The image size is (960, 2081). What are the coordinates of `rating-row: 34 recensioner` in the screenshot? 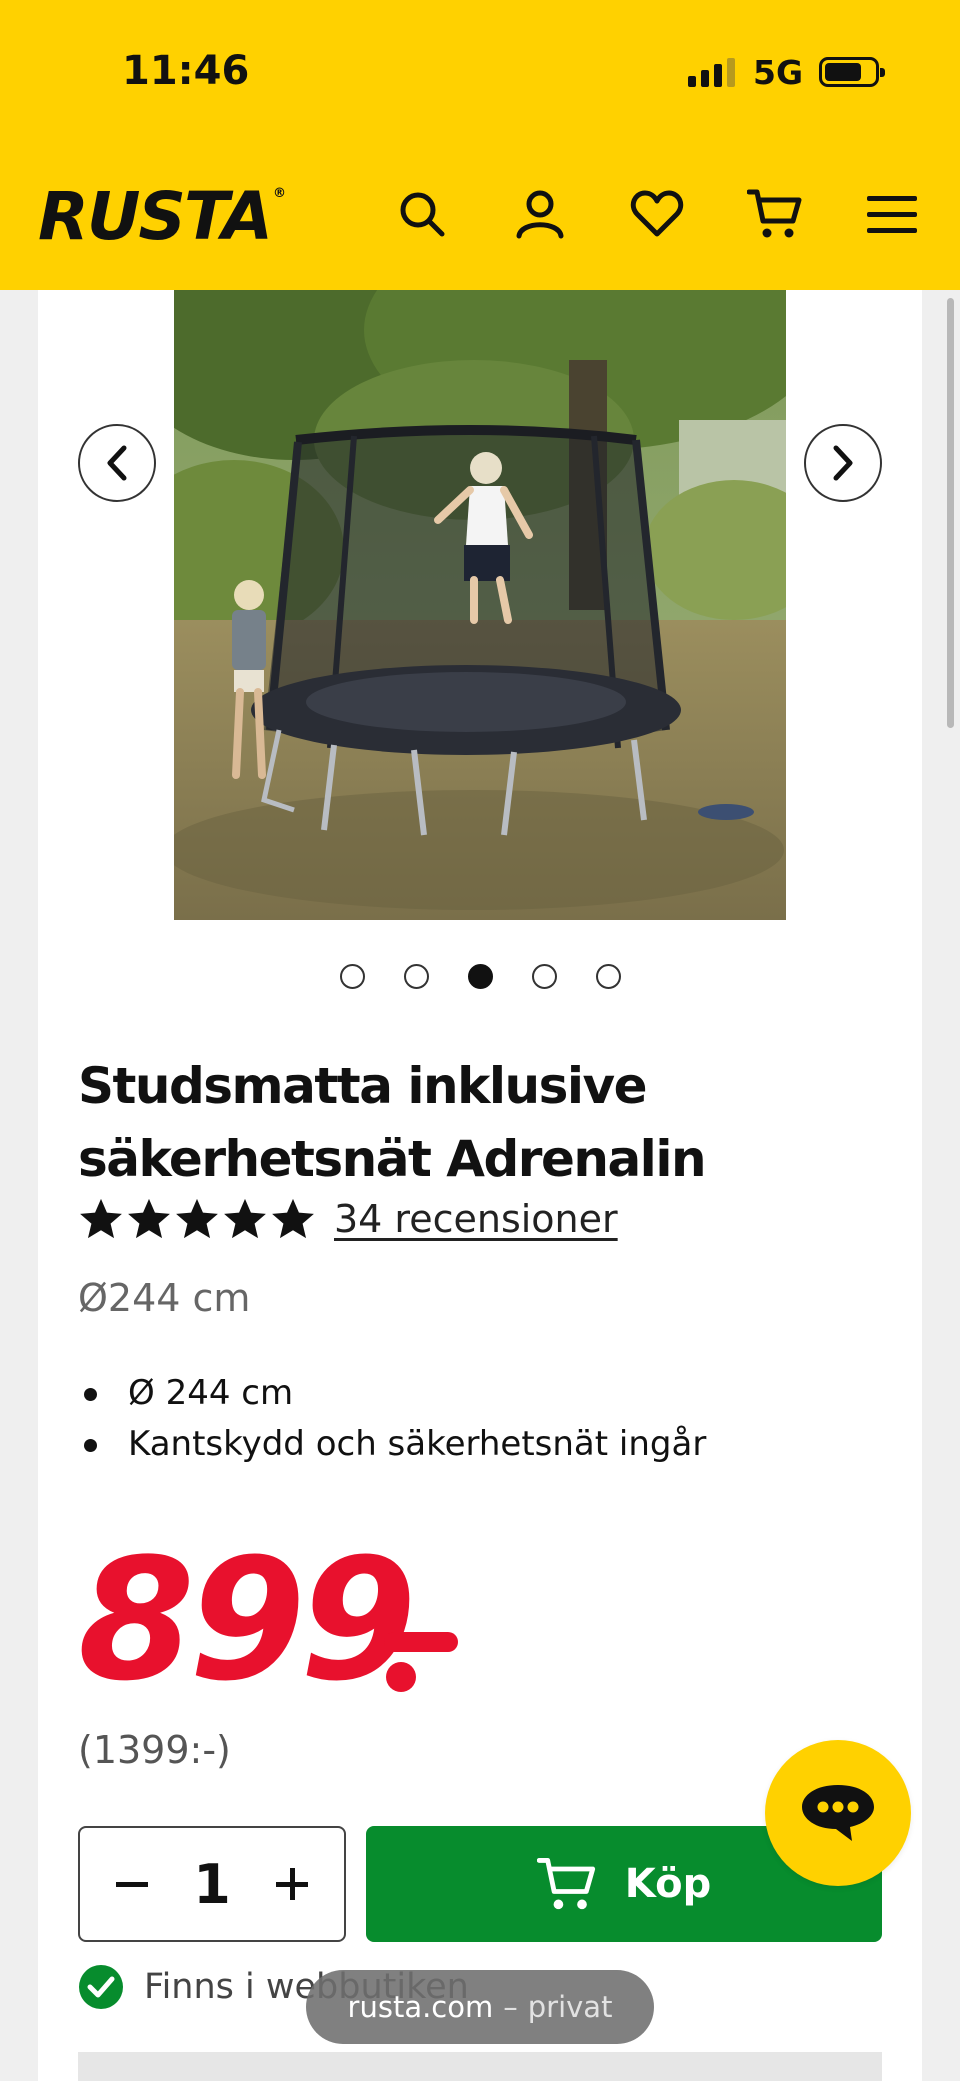 It's located at (348, 1219).